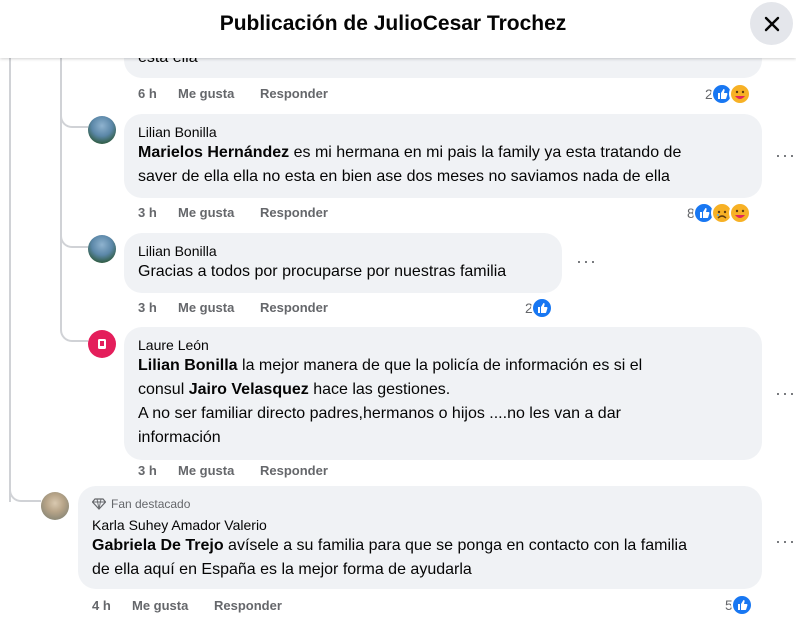  What do you see at coordinates (379, 389) in the screenshot?
I see `comment-text-part: hace las gestiones.` at bounding box center [379, 389].